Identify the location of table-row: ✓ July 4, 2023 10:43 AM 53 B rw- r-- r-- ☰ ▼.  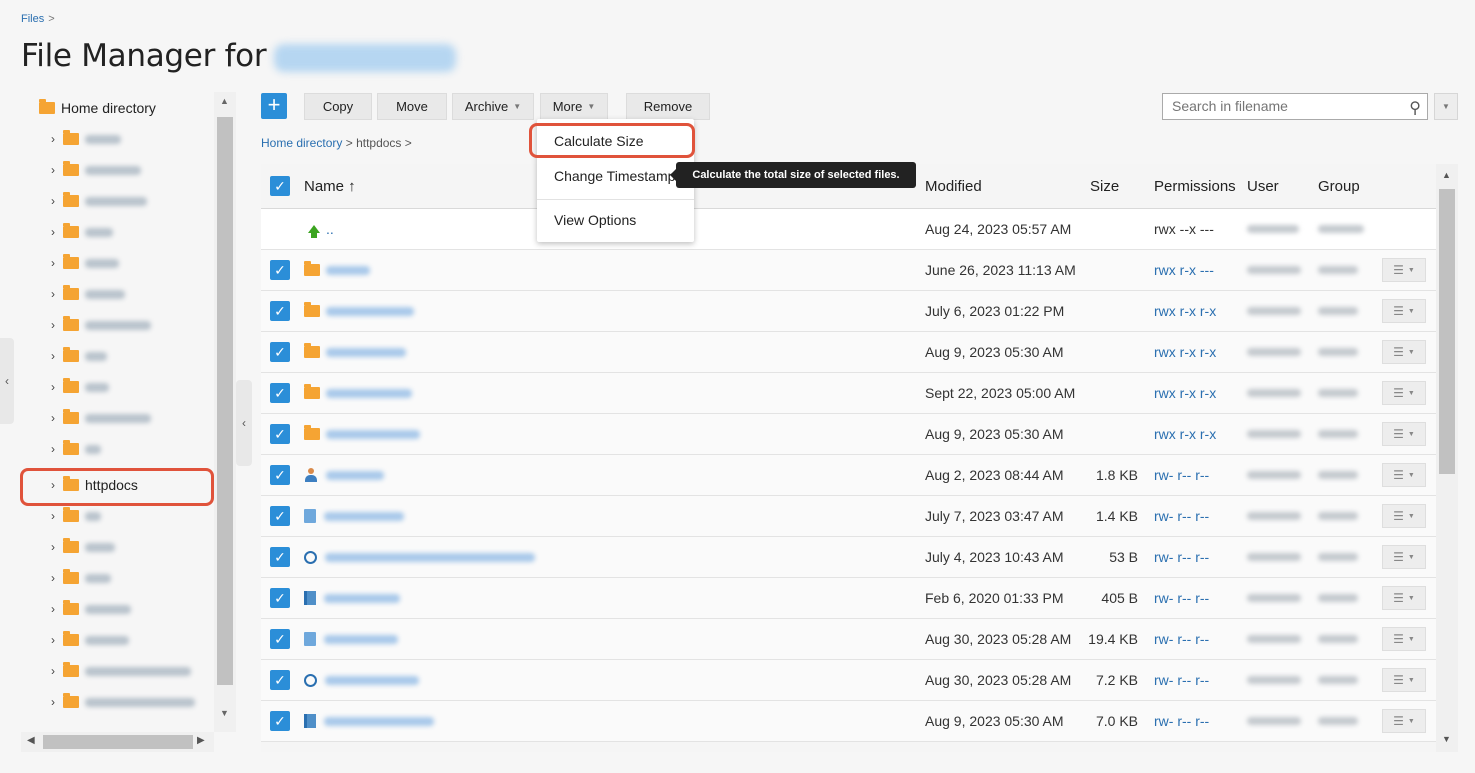
(848, 557).